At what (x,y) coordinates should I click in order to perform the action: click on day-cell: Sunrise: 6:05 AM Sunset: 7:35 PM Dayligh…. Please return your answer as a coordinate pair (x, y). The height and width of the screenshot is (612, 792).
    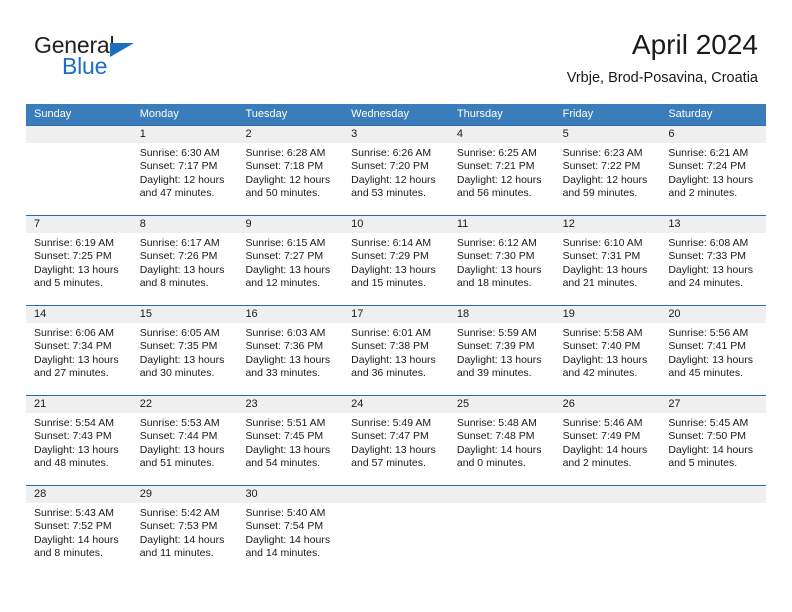
    Looking at the image, I should click on (185, 359).